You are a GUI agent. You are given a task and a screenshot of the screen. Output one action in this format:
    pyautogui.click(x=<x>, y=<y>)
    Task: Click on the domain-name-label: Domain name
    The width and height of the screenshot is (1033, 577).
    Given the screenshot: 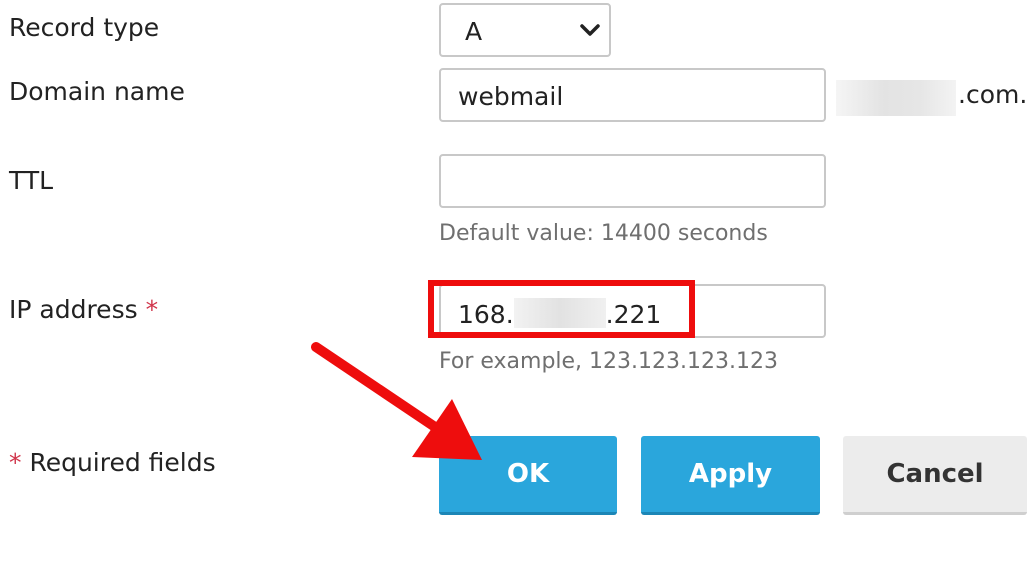 What is the action you would take?
    pyautogui.click(x=97, y=91)
    